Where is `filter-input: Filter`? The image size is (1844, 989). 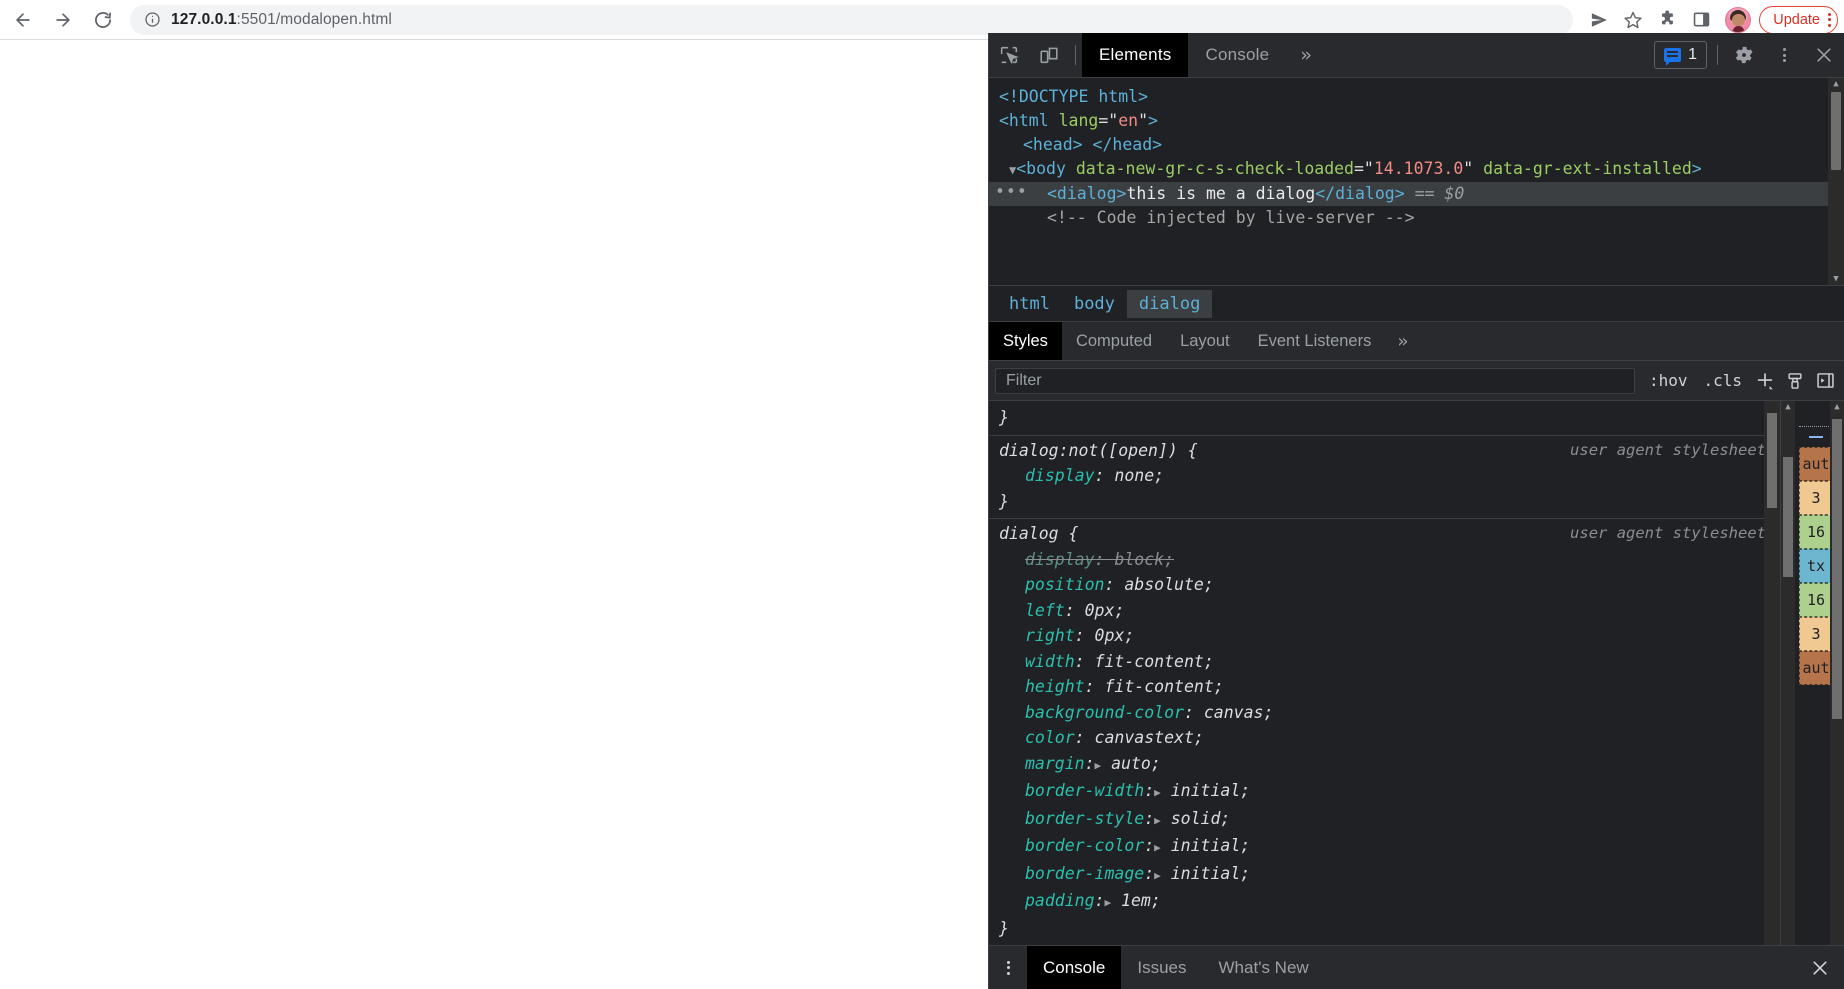 filter-input: Filter is located at coordinates (1315, 380).